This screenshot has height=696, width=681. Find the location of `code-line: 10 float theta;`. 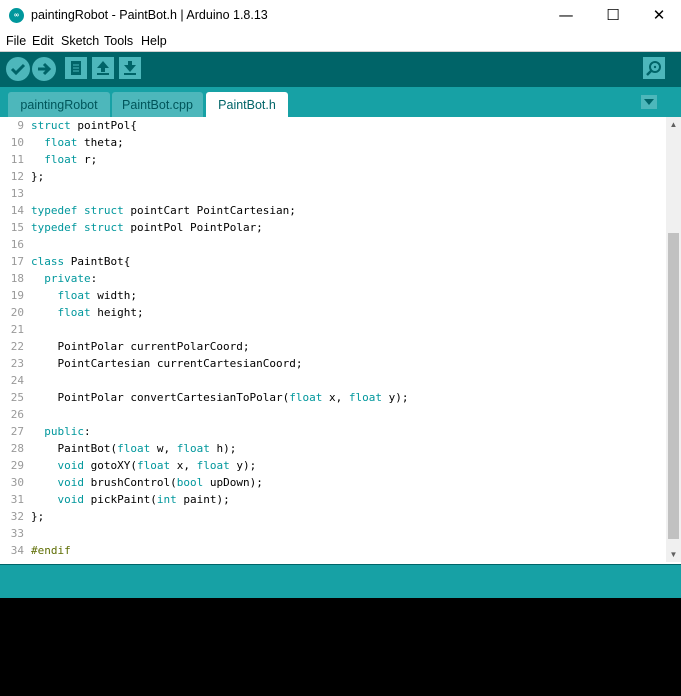

code-line: 10 float theta; is located at coordinates (333, 142).